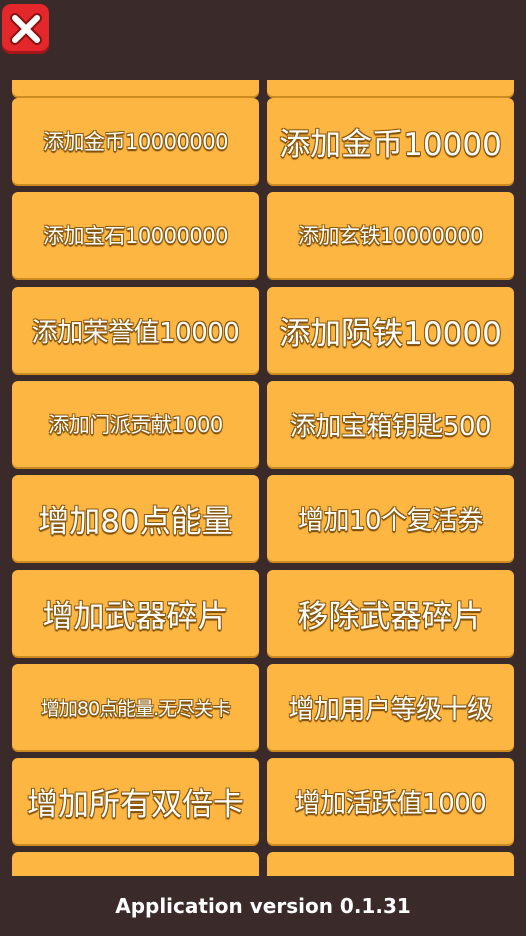 Image resolution: width=526 pixels, height=936 pixels. I want to click on tile-partial-bottom-right, so click(390, 864).